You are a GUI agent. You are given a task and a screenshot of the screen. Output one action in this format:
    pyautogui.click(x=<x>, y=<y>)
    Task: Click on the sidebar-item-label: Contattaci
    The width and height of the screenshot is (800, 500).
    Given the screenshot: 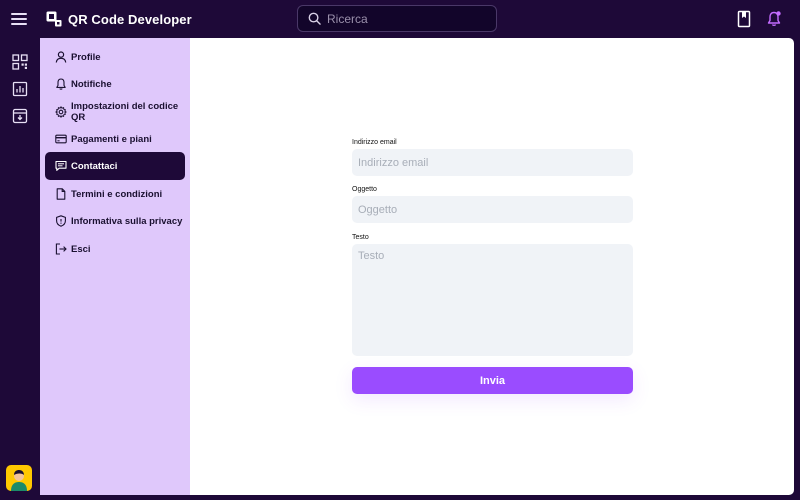 What is the action you would take?
    pyautogui.click(x=94, y=166)
    